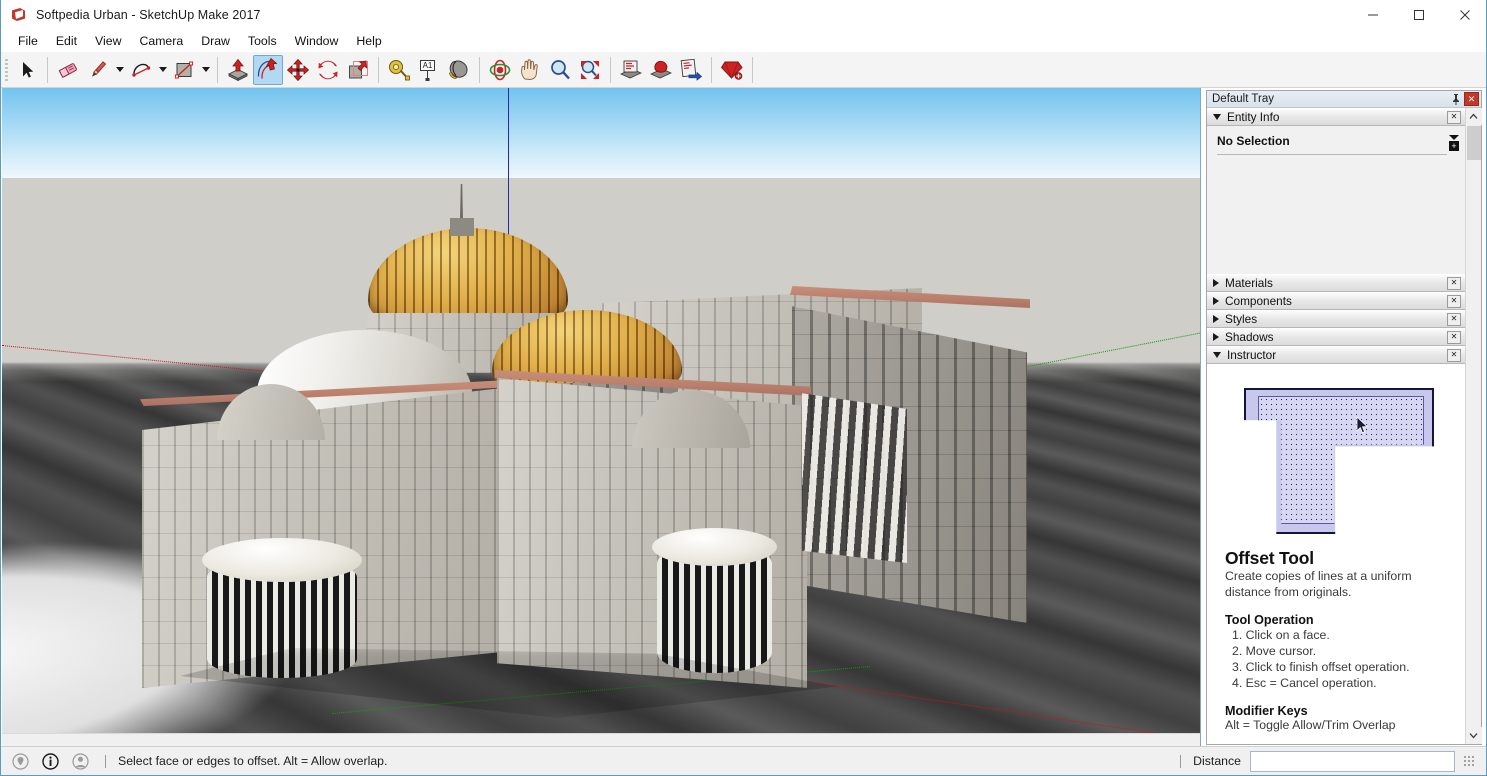 This screenshot has height=776, width=1487. I want to click on instructor-tool-operation-heading: Tool Operation, so click(1269, 620).